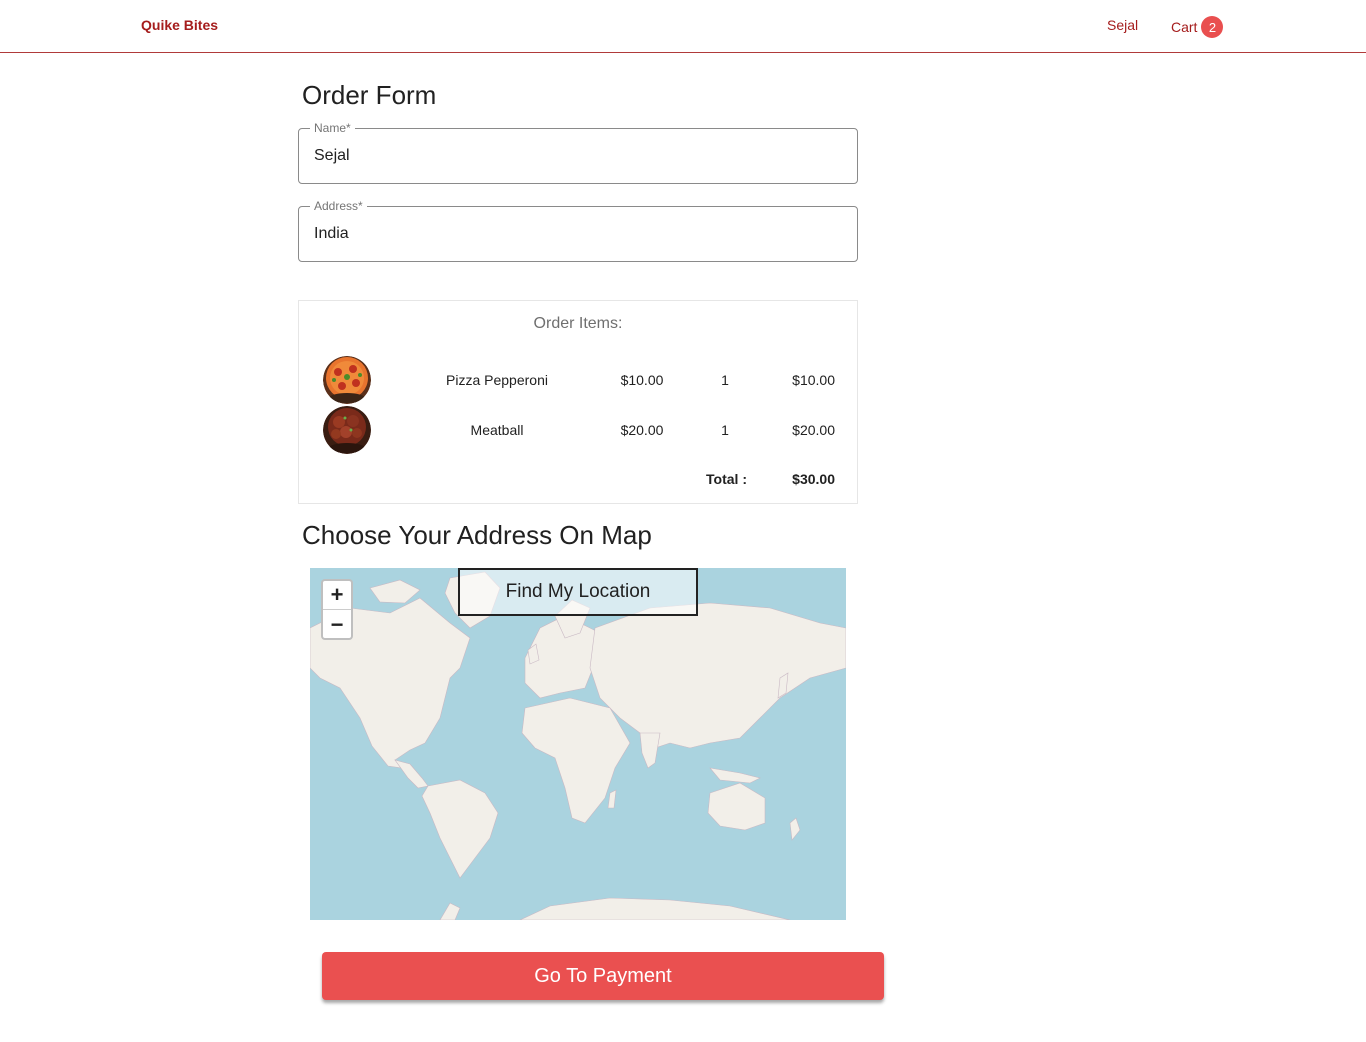 Image resolution: width=1366 pixels, height=1042 pixels. What do you see at coordinates (726, 479) in the screenshot?
I see `total-label: Total :` at bounding box center [726, 479].